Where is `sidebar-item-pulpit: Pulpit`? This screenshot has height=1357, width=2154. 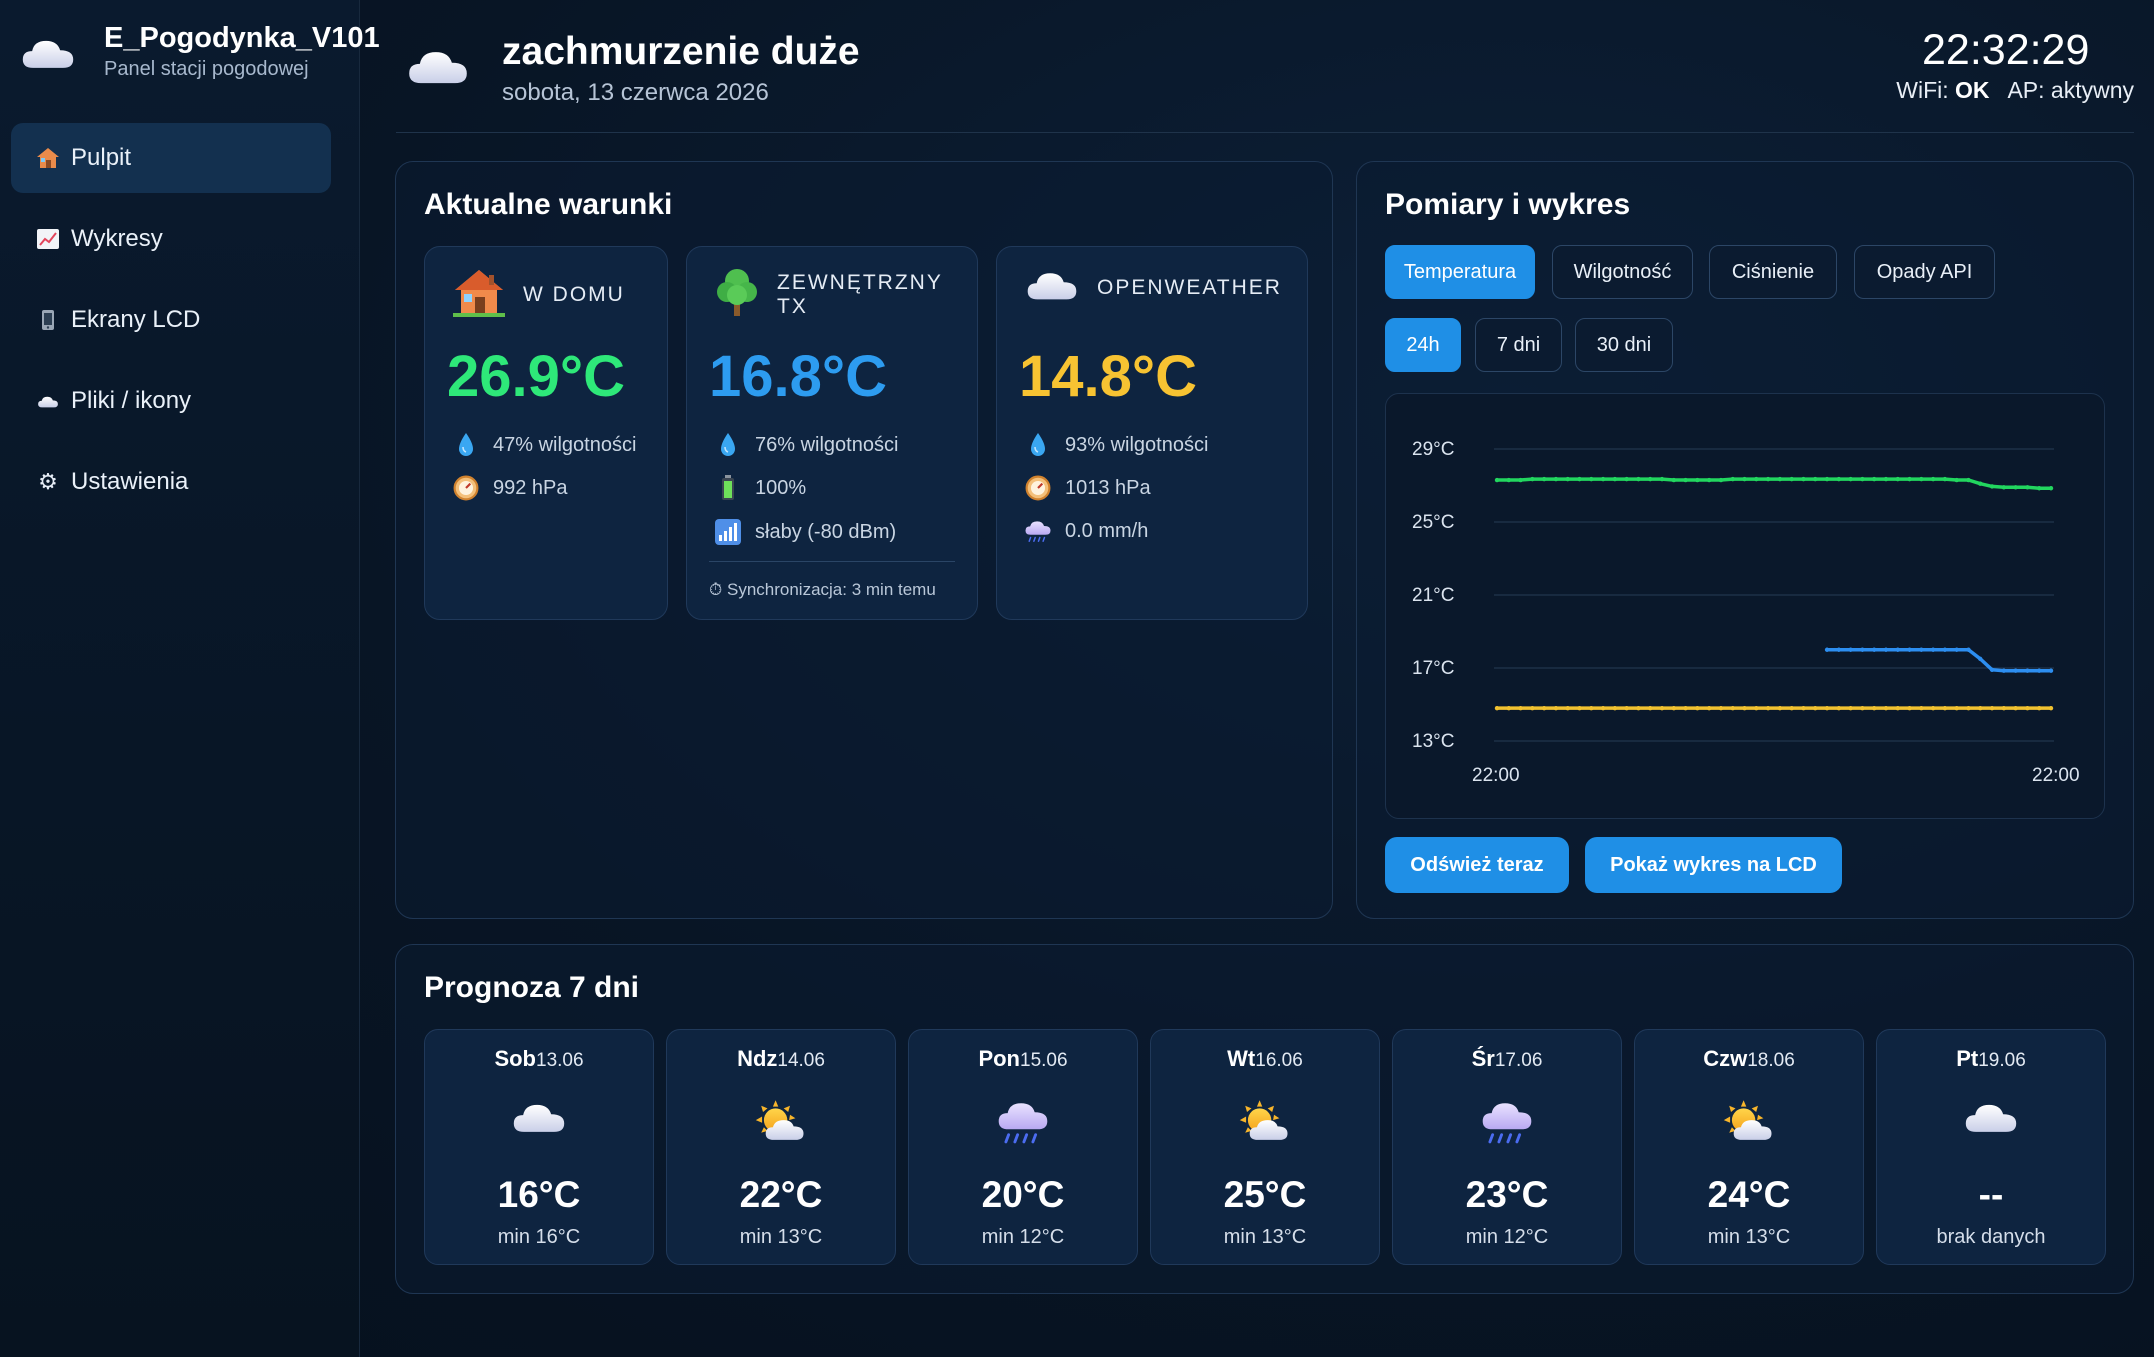
sidebar-item-pulpit: Pulpit is located at coordinates (171, 158).